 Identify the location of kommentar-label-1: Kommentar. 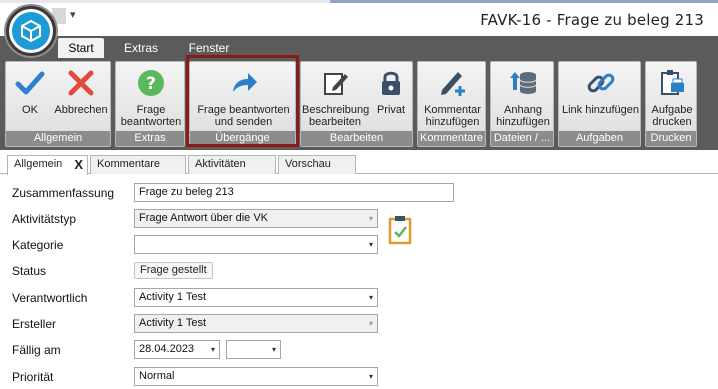
(452, 110).